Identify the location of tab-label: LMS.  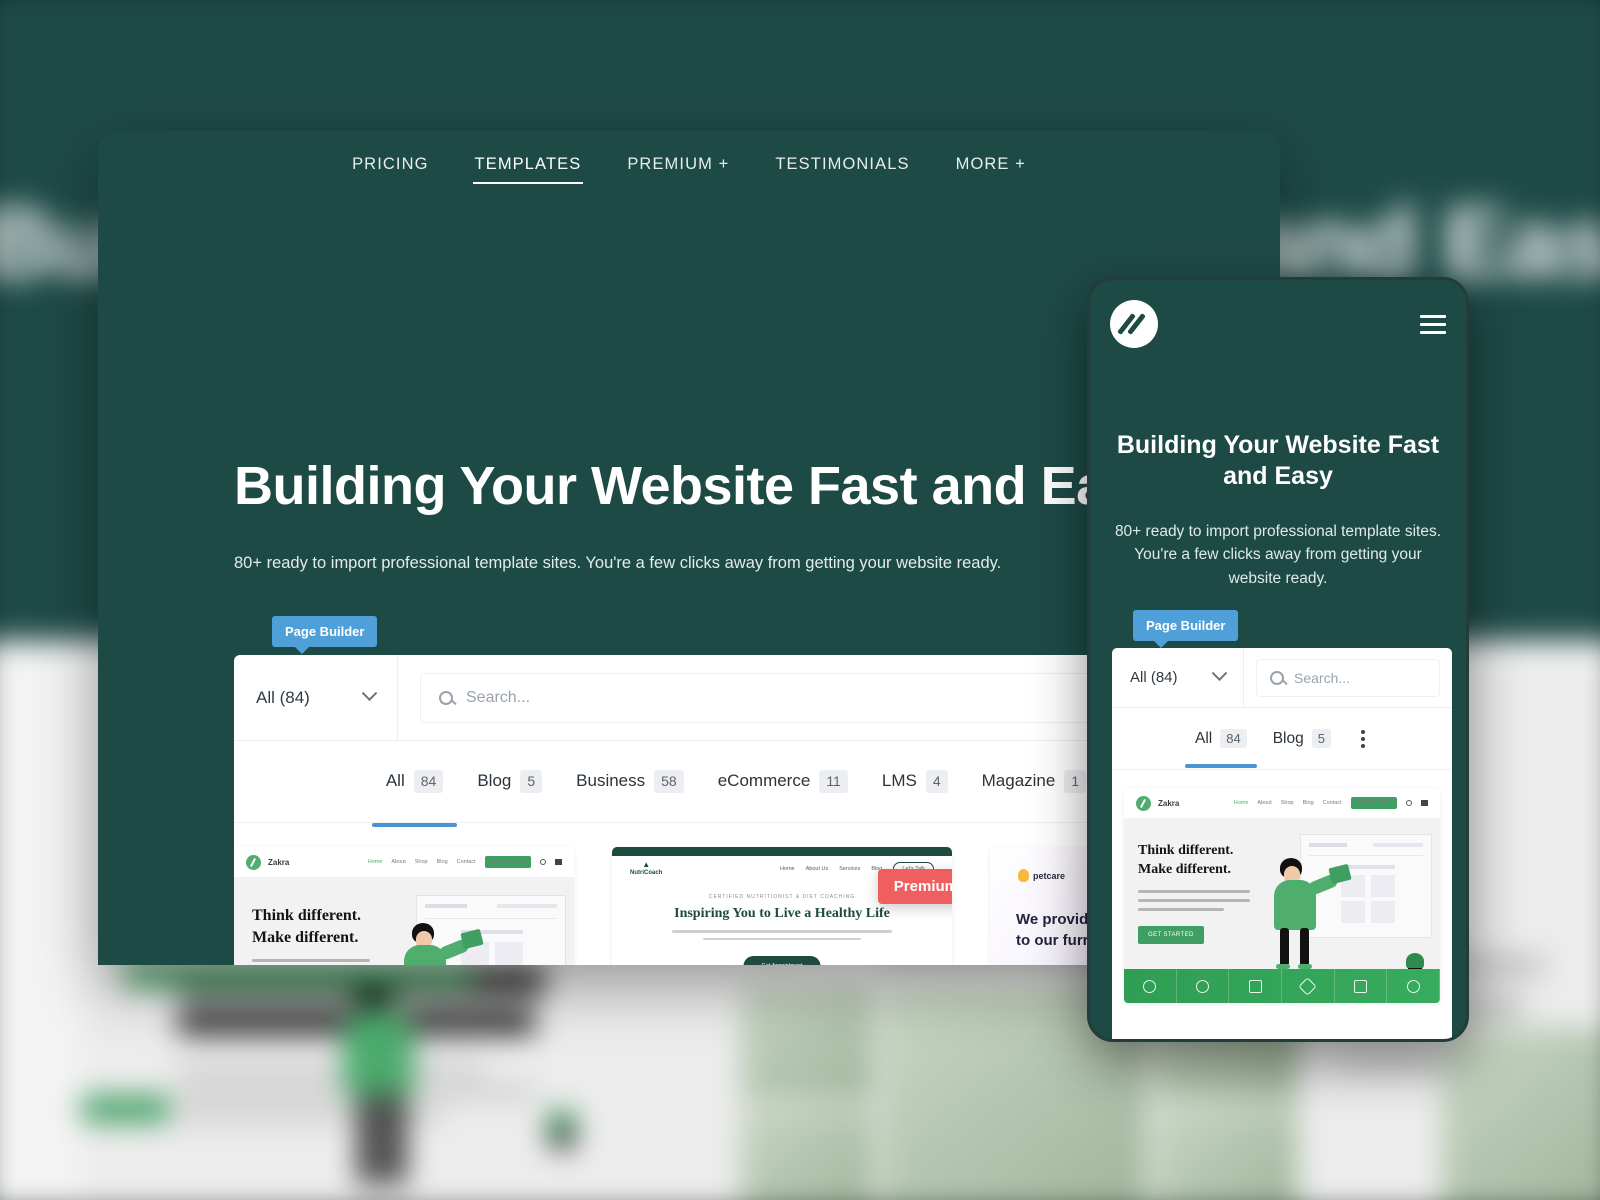
(899, 781).